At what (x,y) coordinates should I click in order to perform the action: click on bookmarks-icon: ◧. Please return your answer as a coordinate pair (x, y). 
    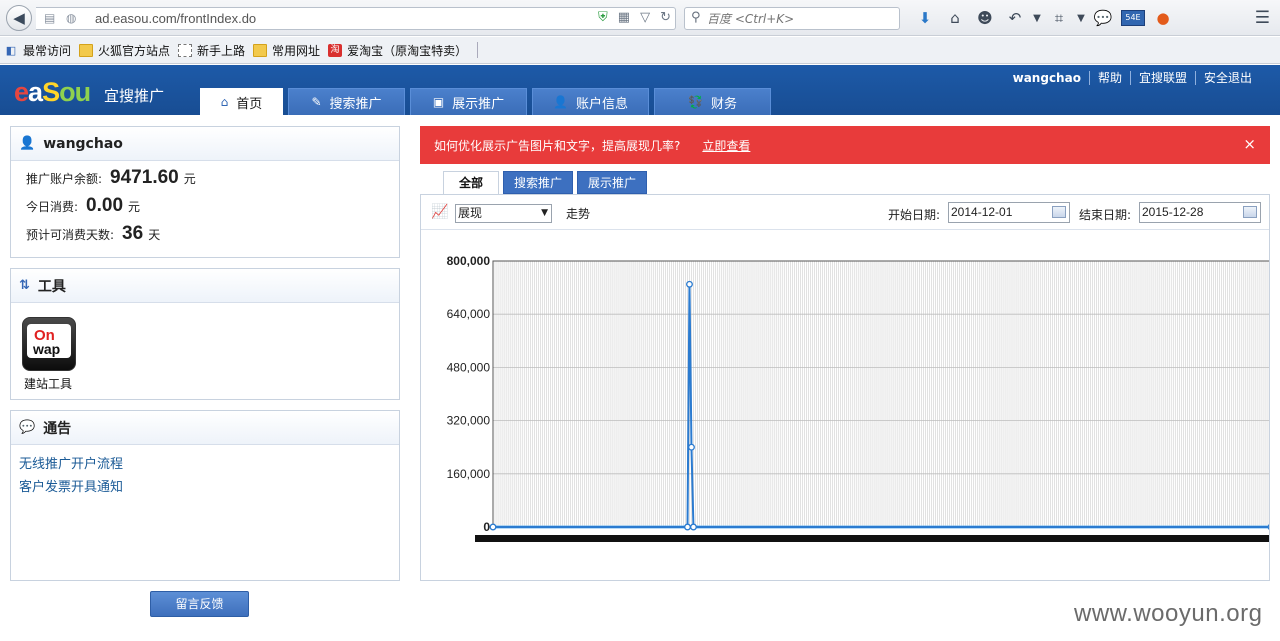
    Looking at the image, I should click on (11, 50).